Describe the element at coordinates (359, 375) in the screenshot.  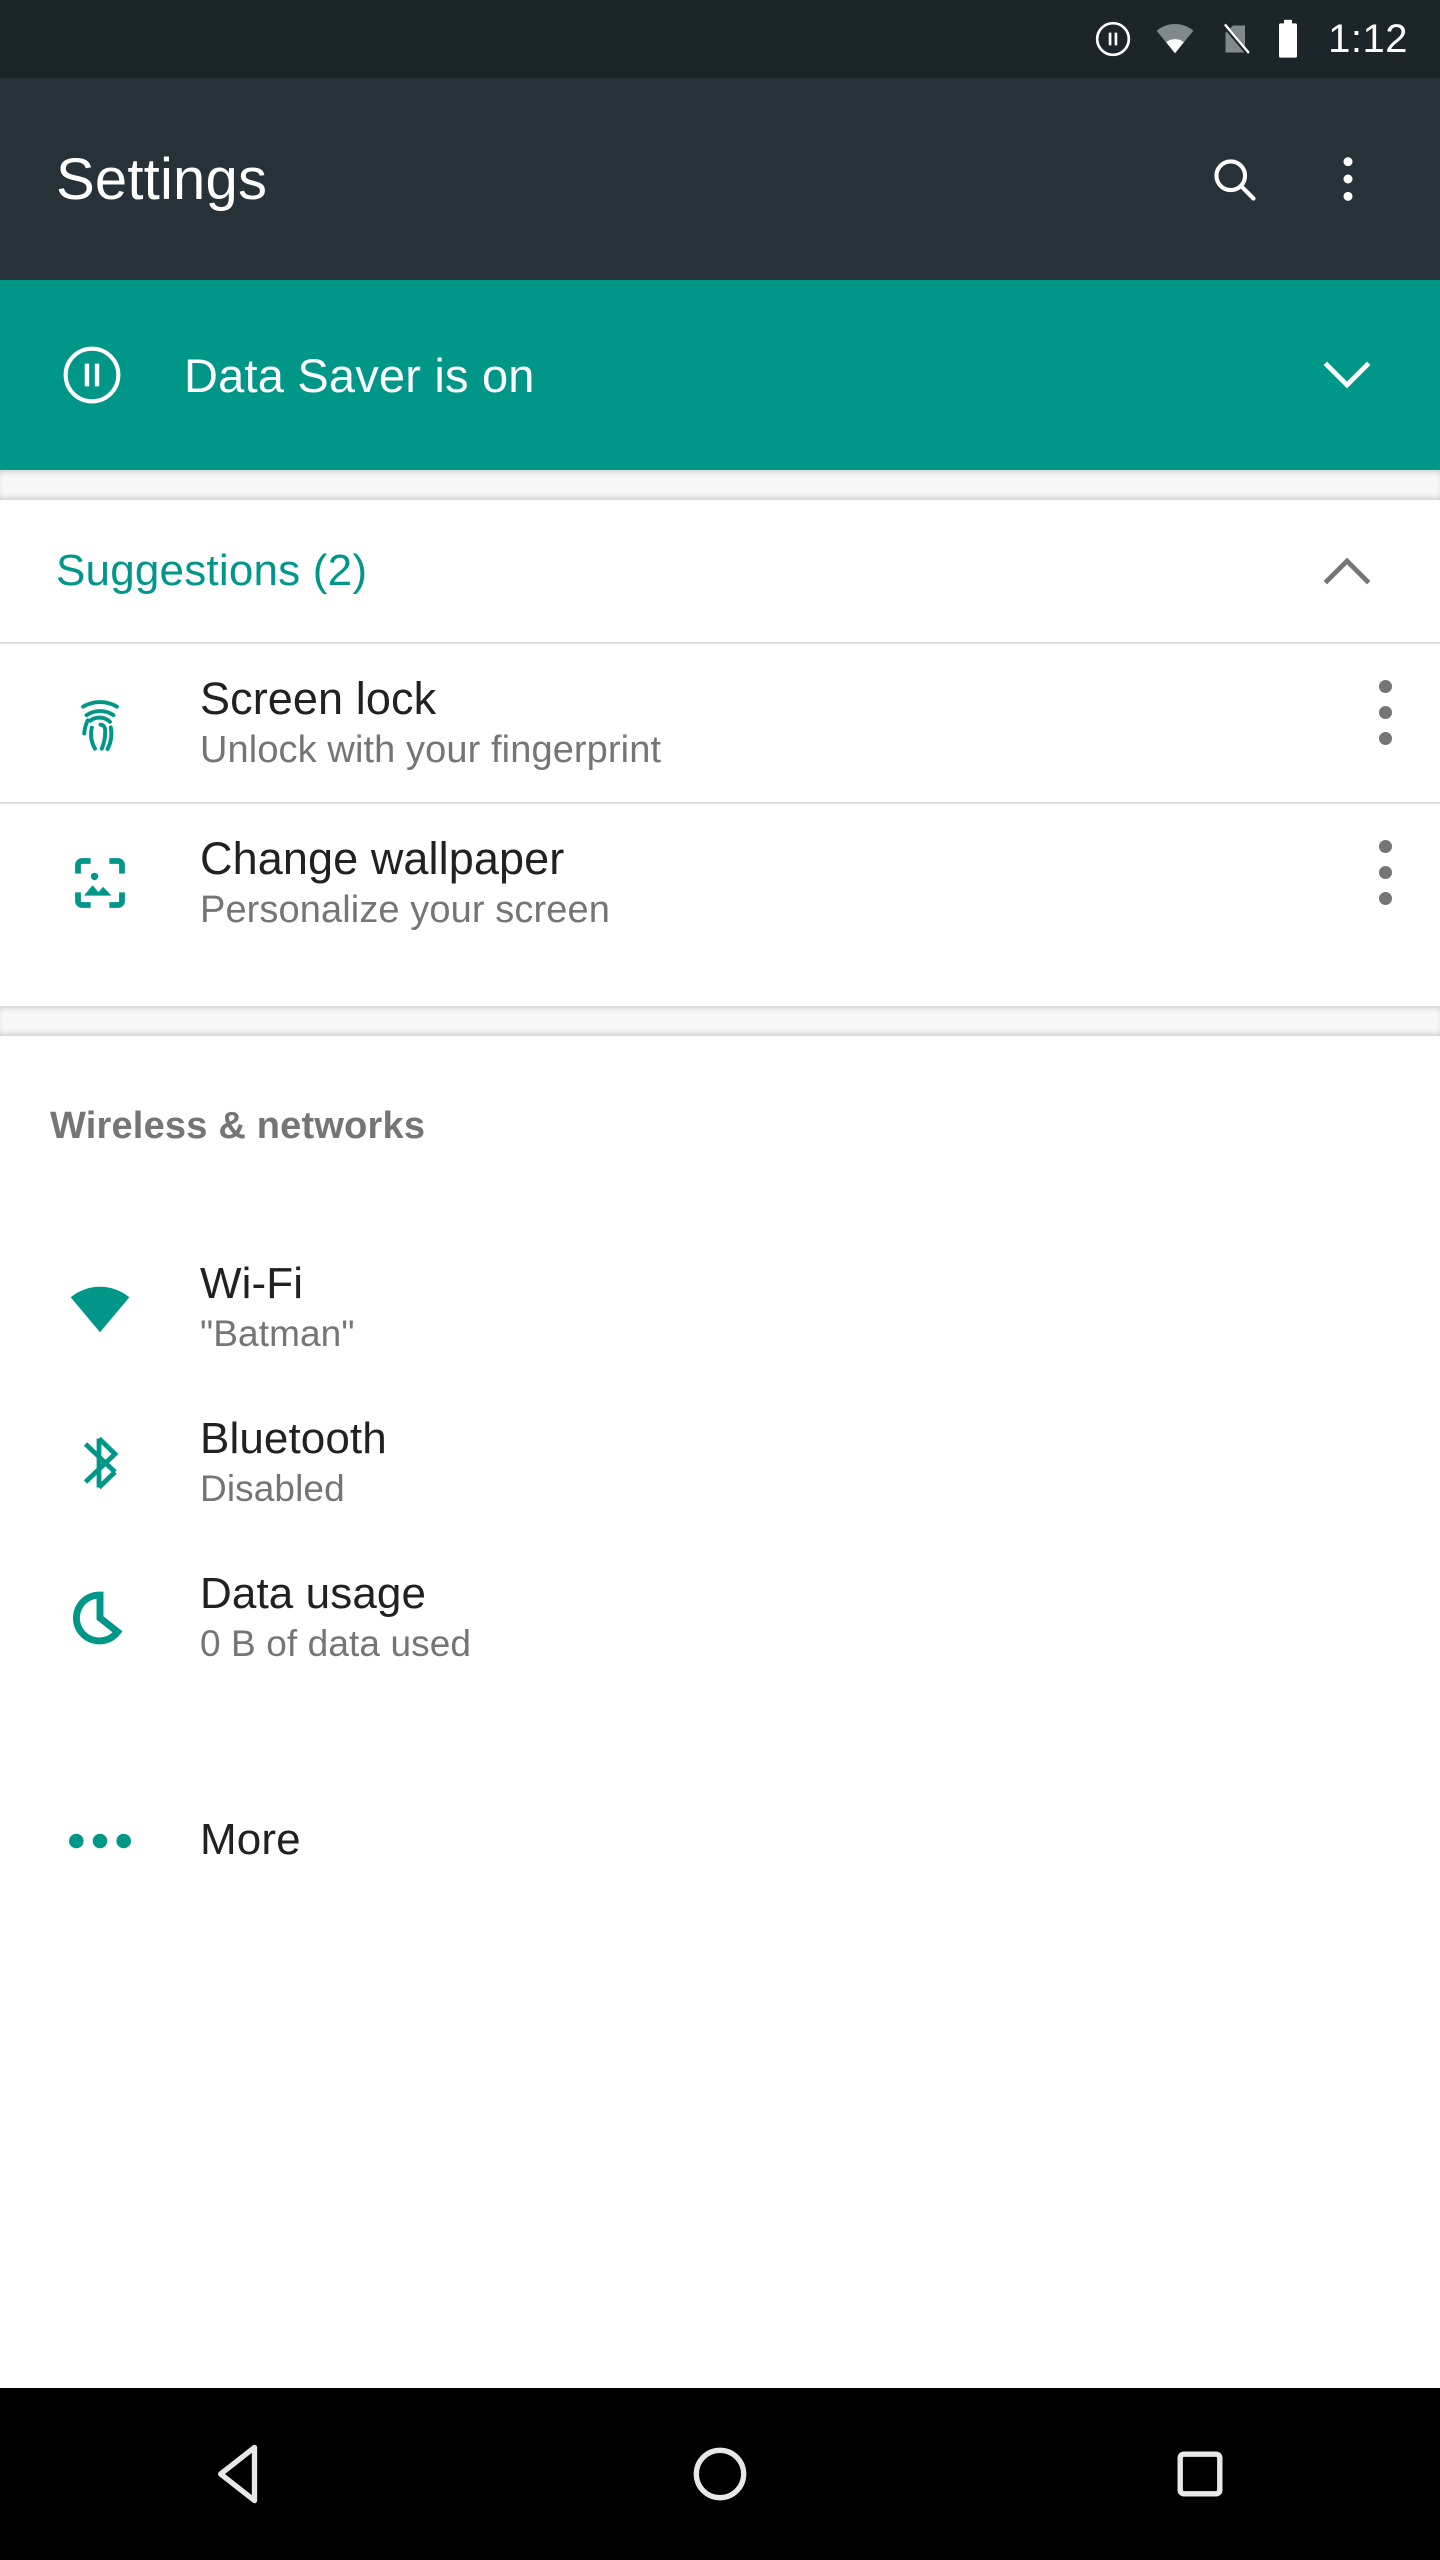
I see `data-saver-label: Data Saver is on` at that location.